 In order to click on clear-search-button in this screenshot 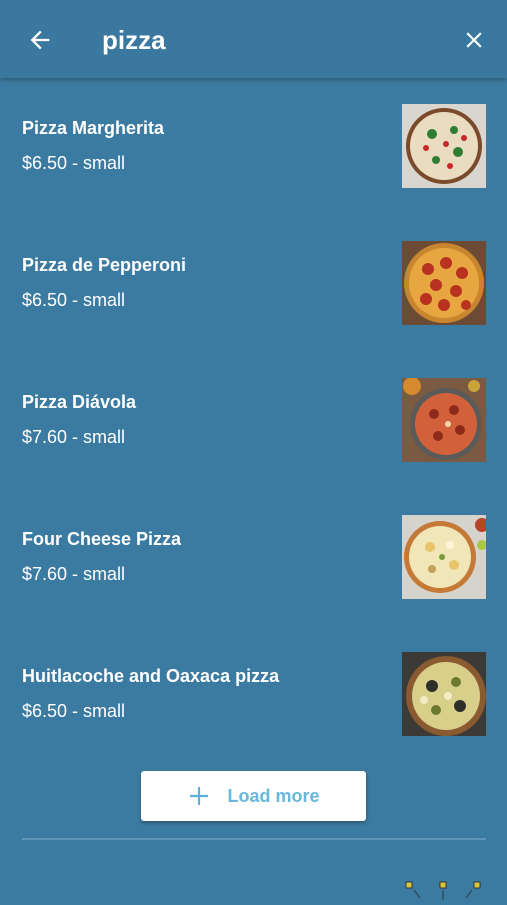, I will do `click(474, 40)`.